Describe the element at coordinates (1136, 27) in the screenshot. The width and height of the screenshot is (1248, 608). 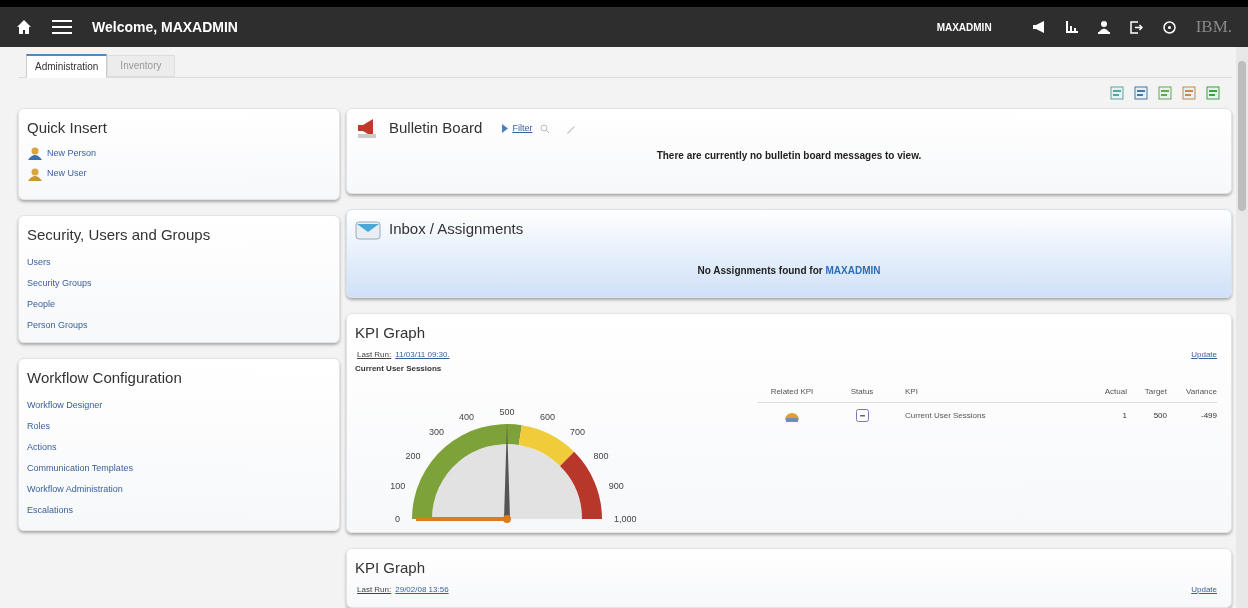
I see `logout-icon` at that location.